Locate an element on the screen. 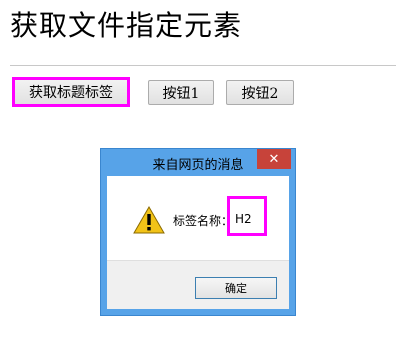  ok-button: 确定 is located at coordinates (236, 288).